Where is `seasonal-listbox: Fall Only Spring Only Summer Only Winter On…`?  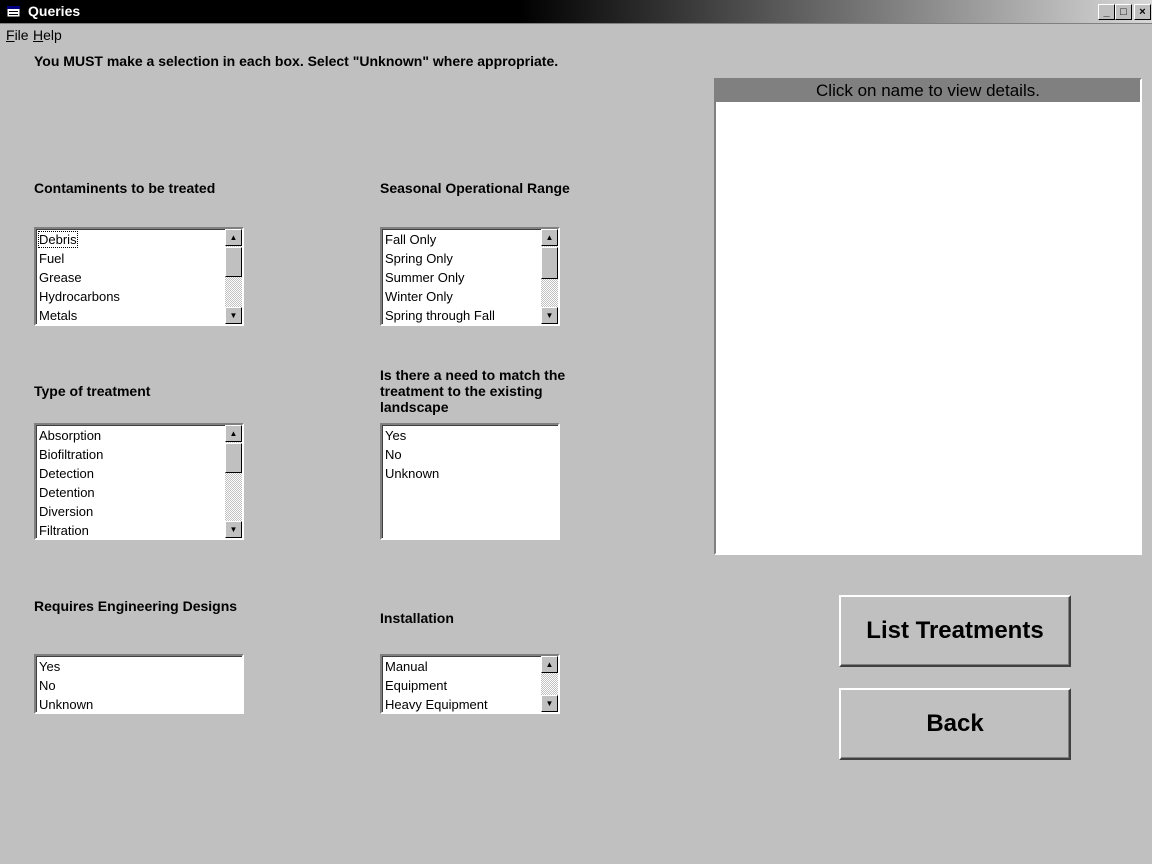
seasonal-listbox: Fall Only Spring Only Summer Only Winter On… is located at coordinates (470, 276).